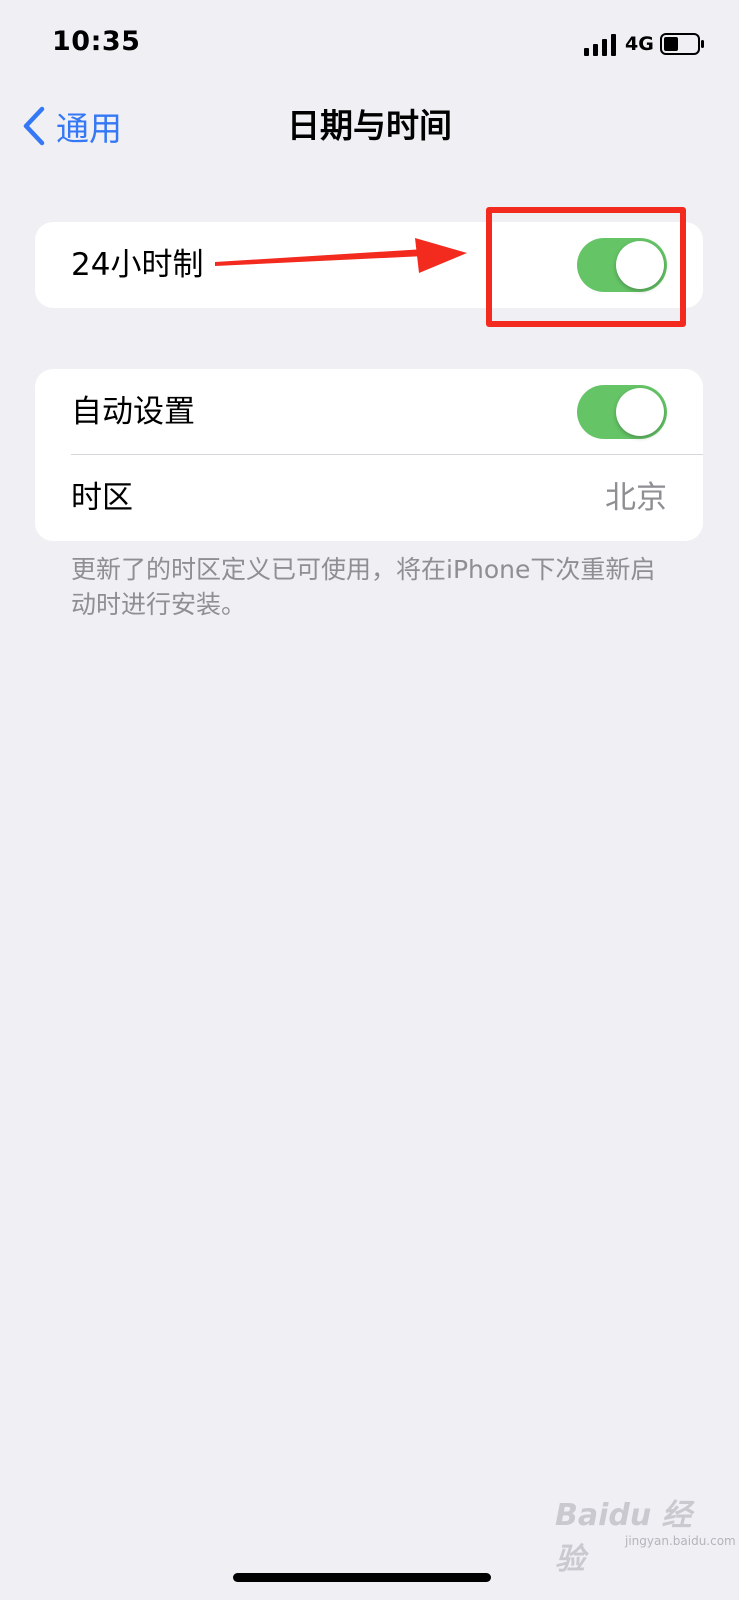  What do you see at coordinates (600, 45) in the screenshot?
I see `cellular-signal-icon` at bounding box center [600, 45].